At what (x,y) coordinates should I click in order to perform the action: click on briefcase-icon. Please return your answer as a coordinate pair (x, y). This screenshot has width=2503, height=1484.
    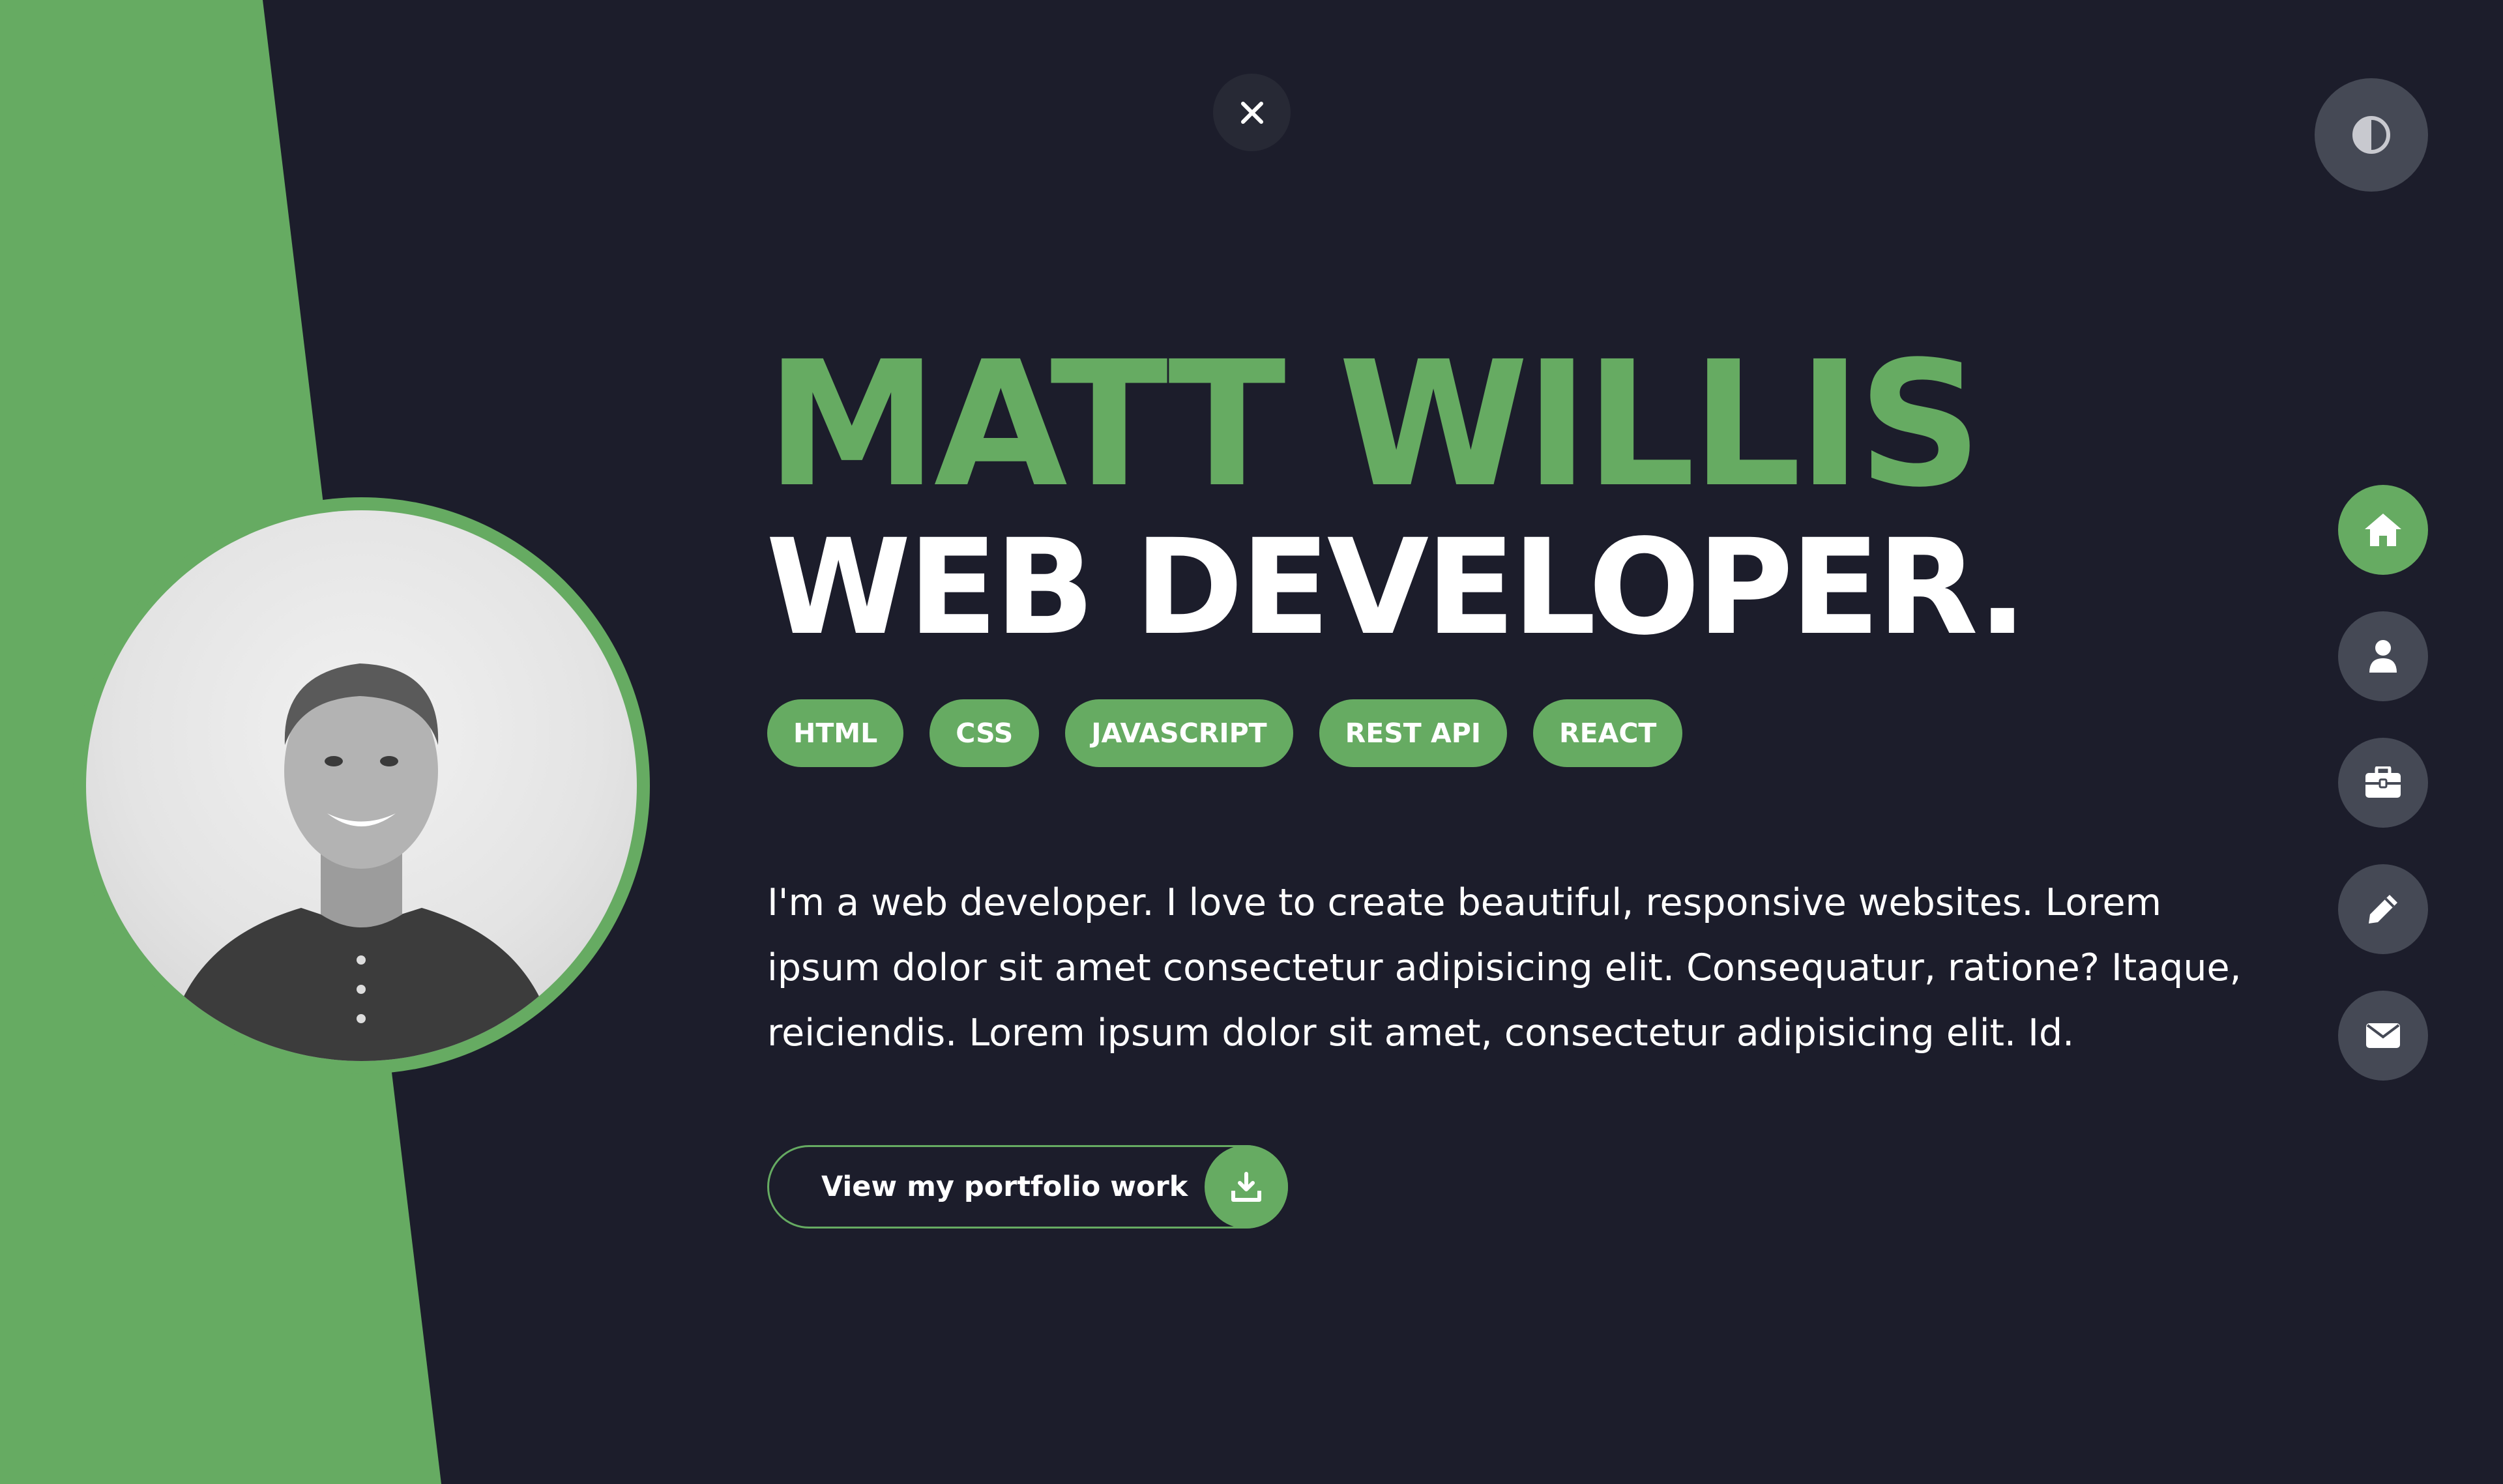
    Looking at the image, I should click on (2383, 782).